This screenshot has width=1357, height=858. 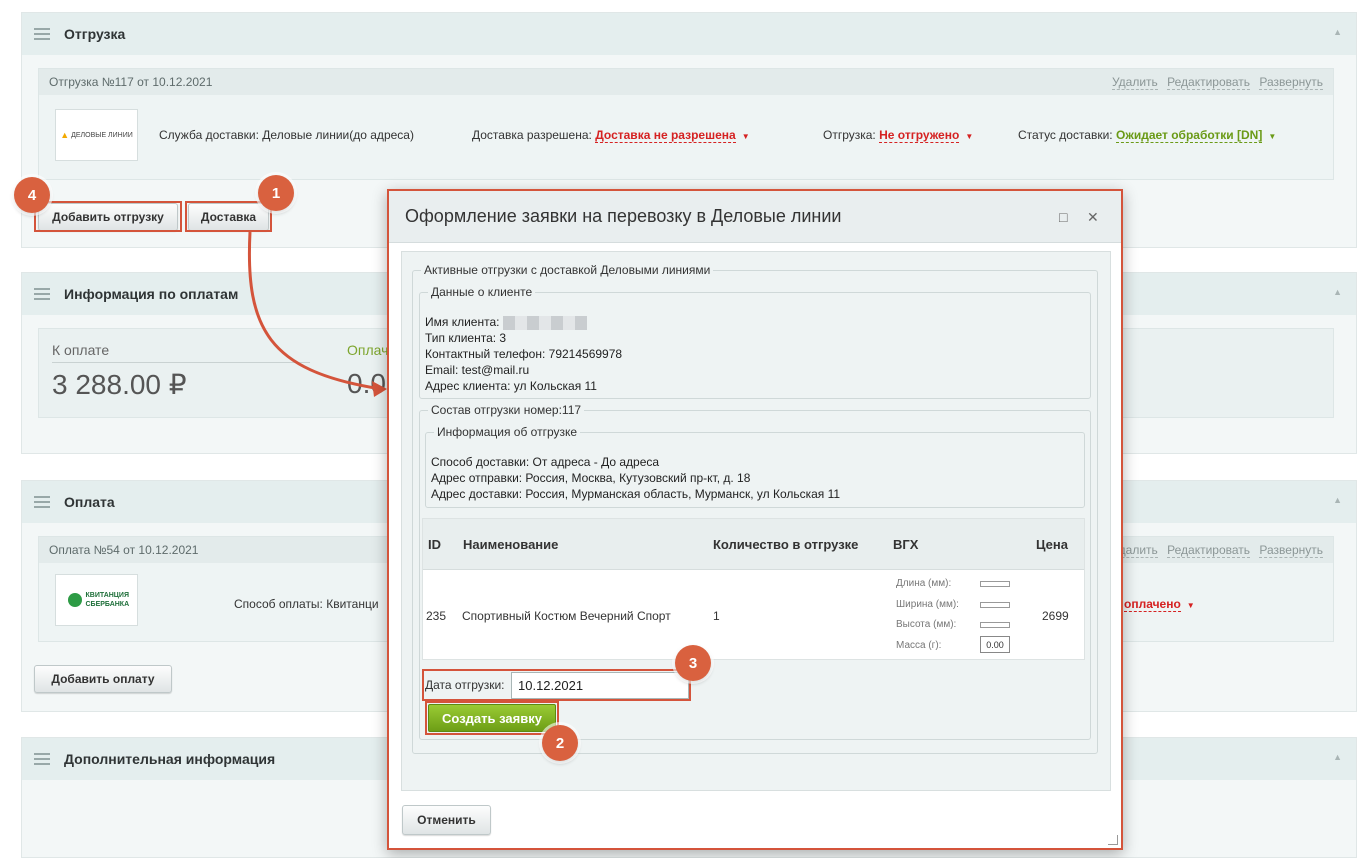 I want to click on client-email: Email: test@mail.ru, so click(x=477, y=370).